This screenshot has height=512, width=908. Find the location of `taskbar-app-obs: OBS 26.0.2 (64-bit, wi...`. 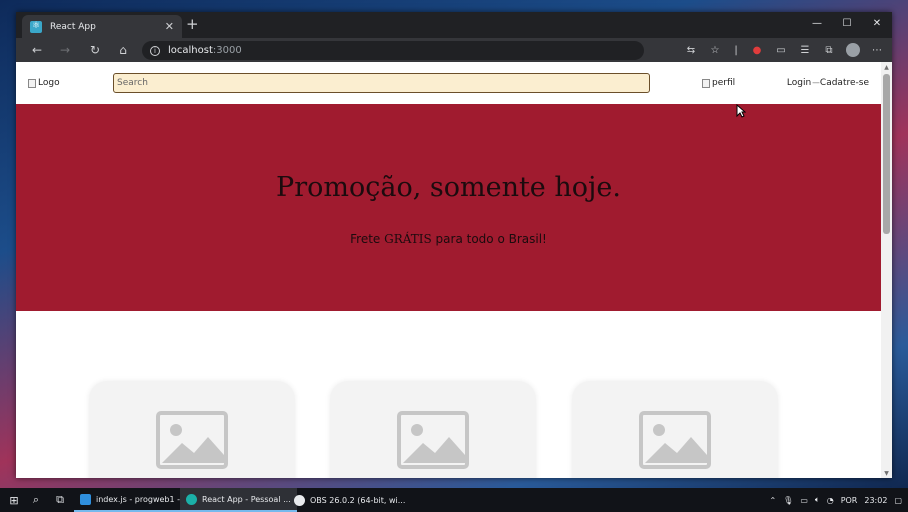

taskbar-app-obs: OBS 26.0.2 (64-bit, wi... is located at coordinates (349, 500).